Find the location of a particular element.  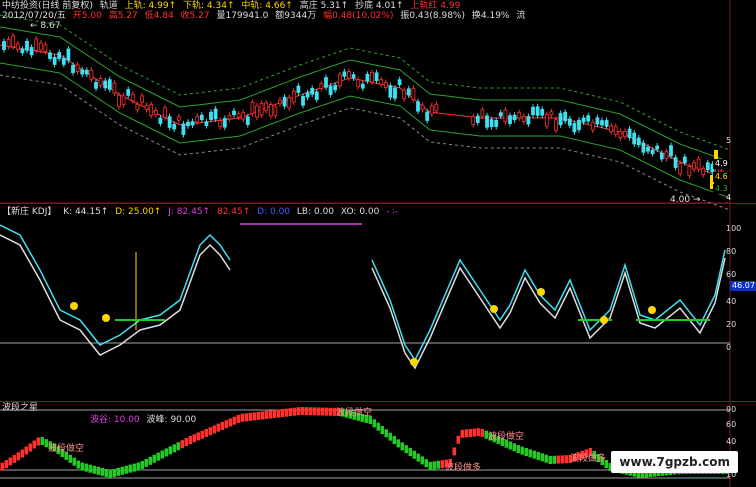

wave-annotation-3: 波段做多 is located at coordinates (463, 468).